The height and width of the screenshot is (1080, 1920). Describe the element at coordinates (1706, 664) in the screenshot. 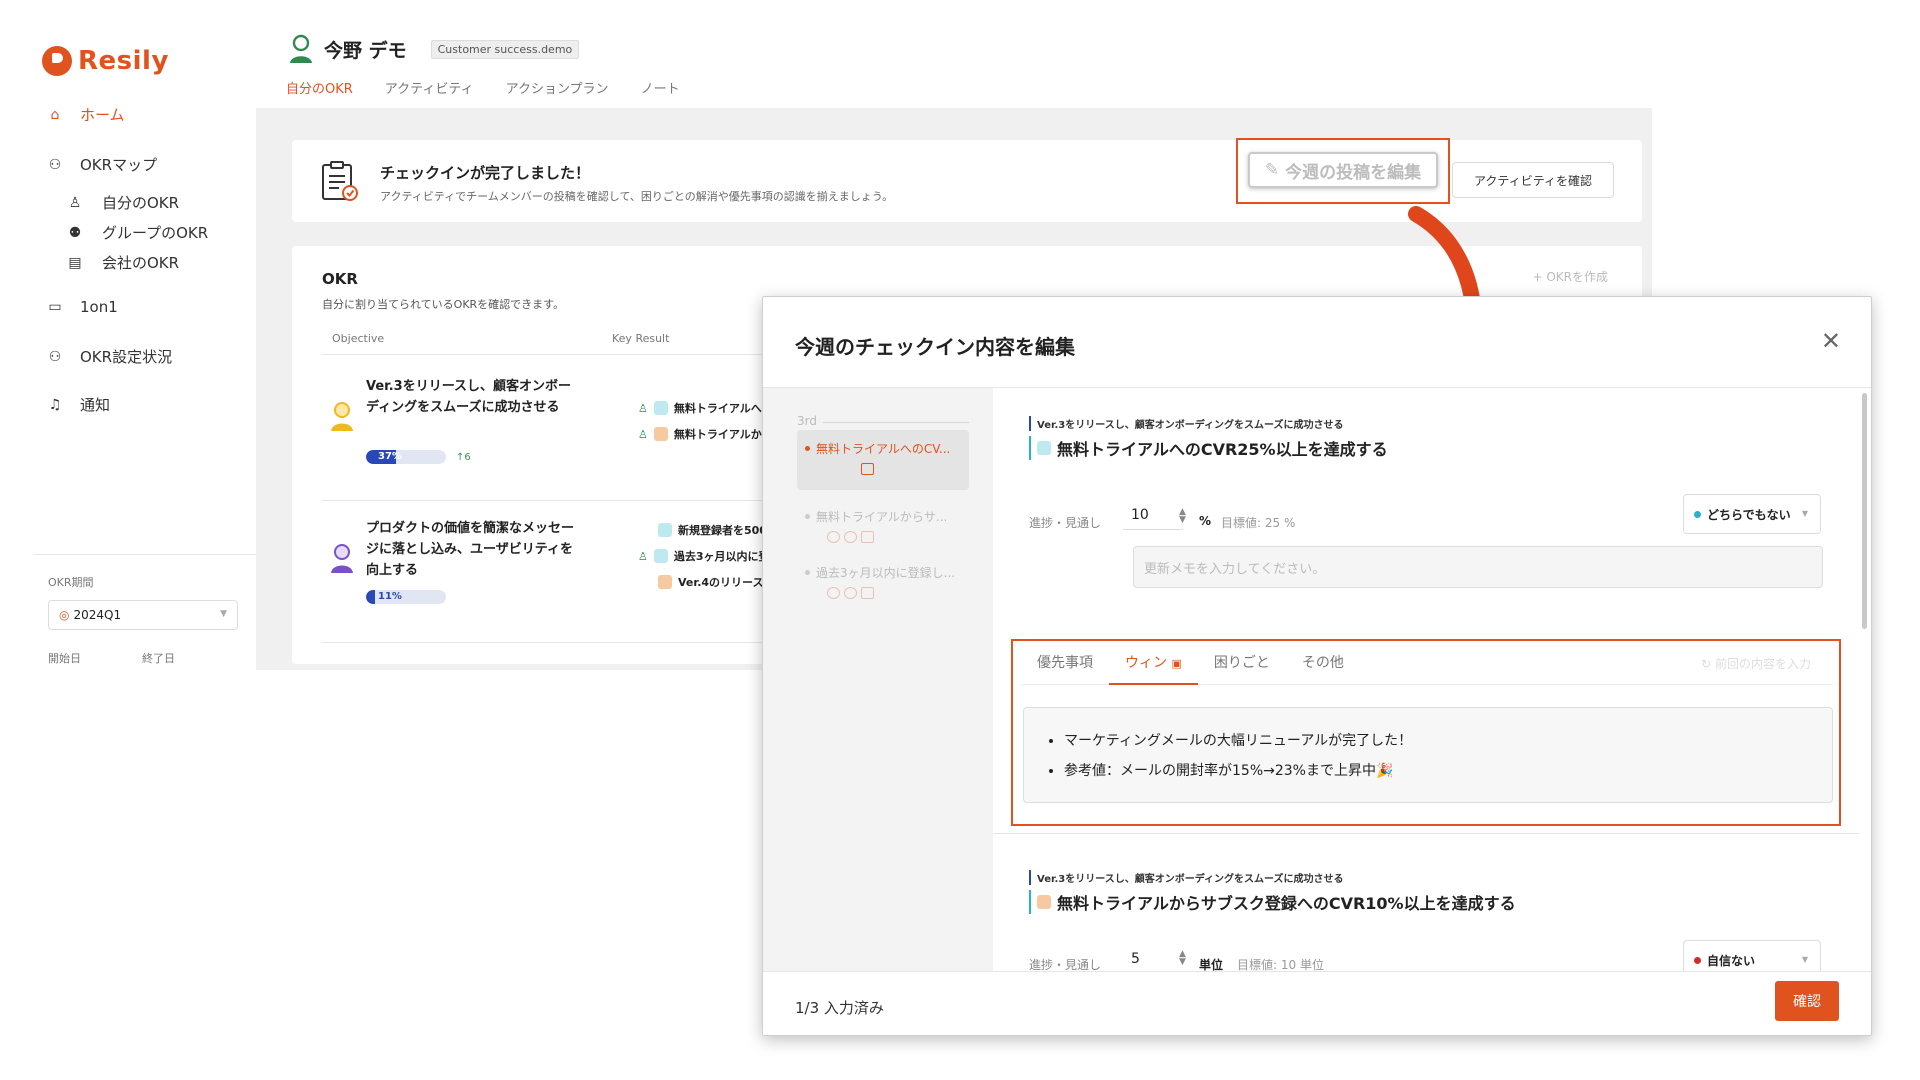

I see `refresh-icon: ↻` at that location.